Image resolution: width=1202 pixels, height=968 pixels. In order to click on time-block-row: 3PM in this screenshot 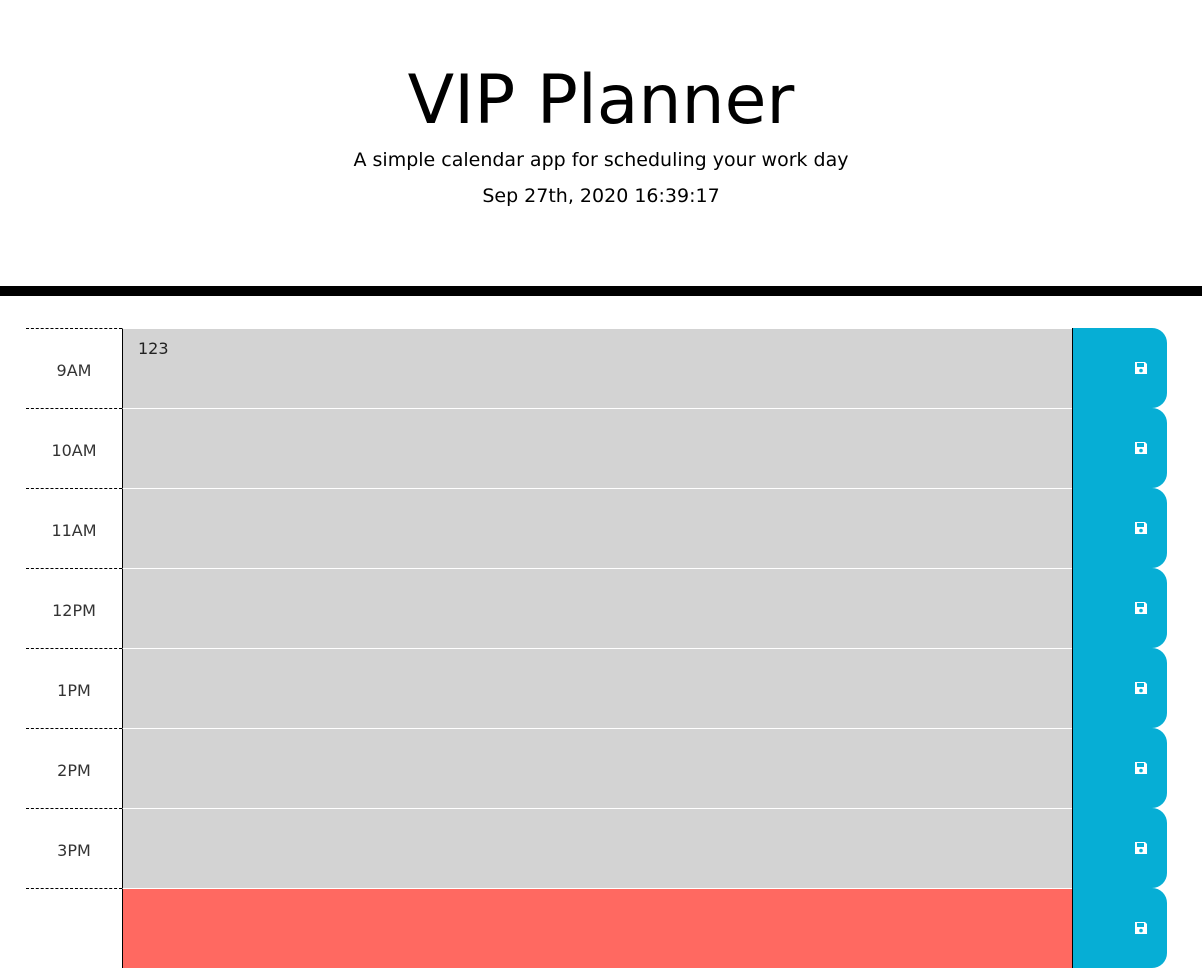, I will do `click(596, 848)`.